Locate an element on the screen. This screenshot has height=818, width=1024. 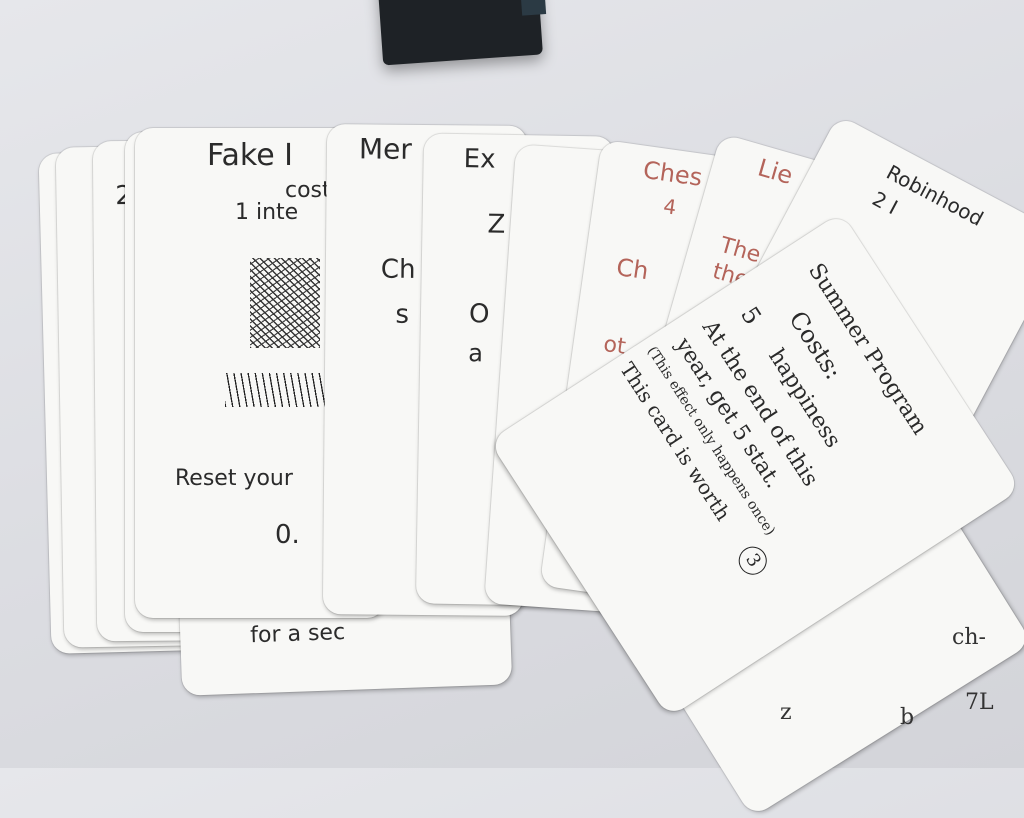
scrawl-text: ch- is located at coordinates (969, 637).